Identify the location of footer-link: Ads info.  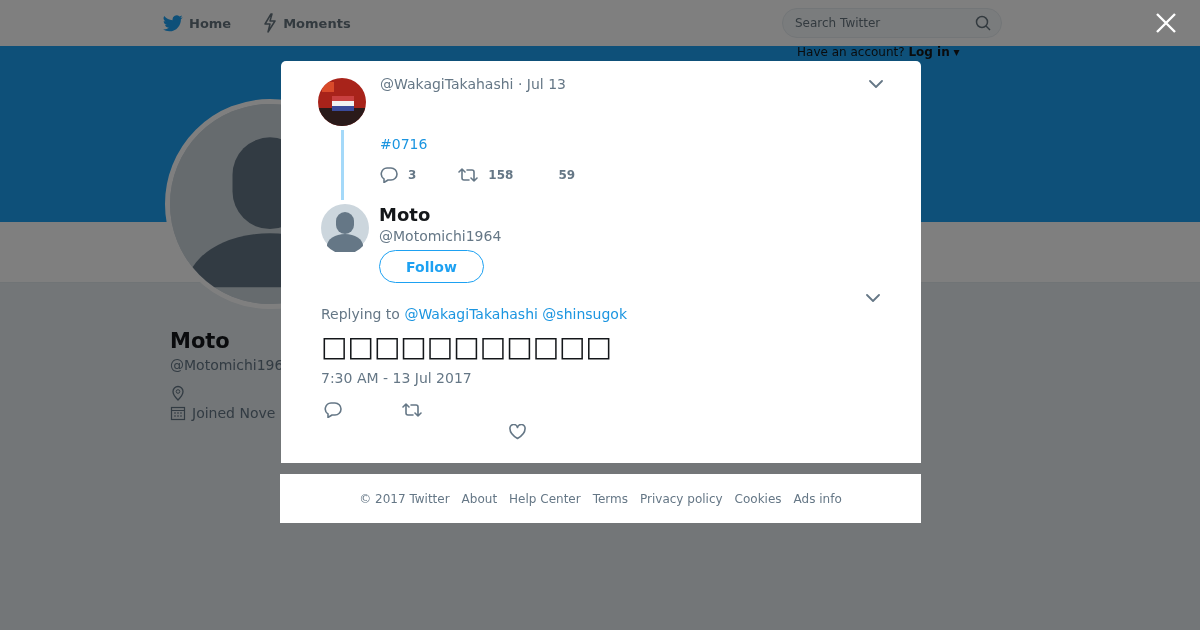
(817, 498).